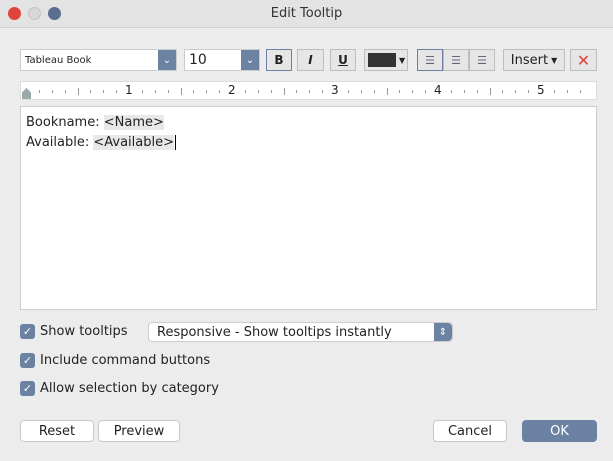 The width and height of the screenshot is (613, 461). What do you see at coordinates (129, 90) in the screenshot?
I see `ruler-label: 1` at bounding box center [129, 90].